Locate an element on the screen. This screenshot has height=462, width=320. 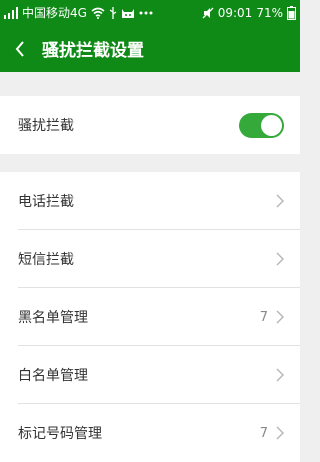
back-button is located at coordinates (20, 48).